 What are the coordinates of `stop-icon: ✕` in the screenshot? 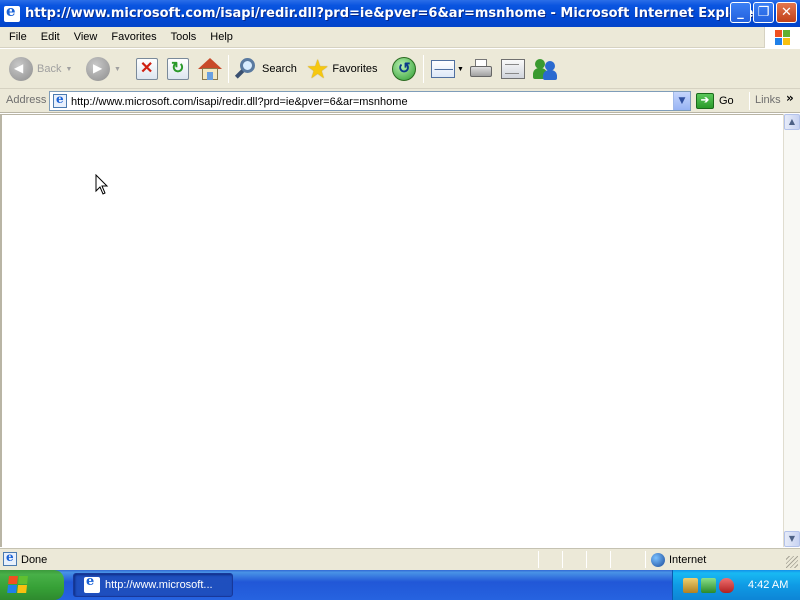 It's located at (147, 69).